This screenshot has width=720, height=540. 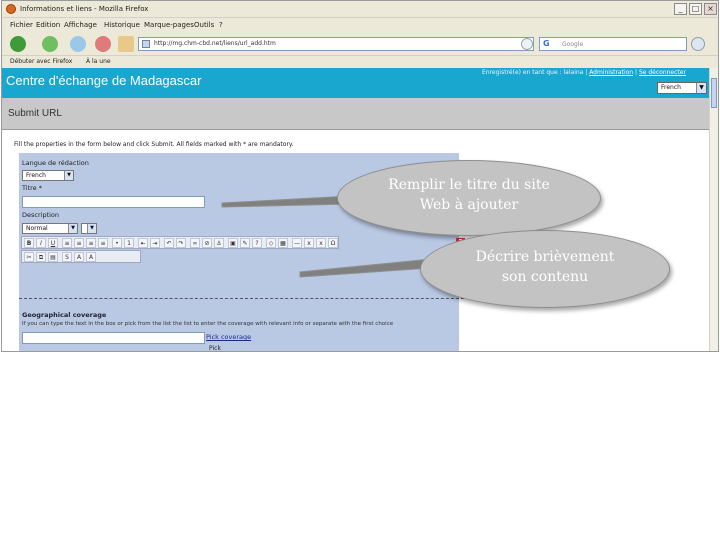 What do you see at coordinates (469, 185) in the screenshot?
I see `title-callout-line-1: Remplir le titre du site` at bounding box center [469, 185].